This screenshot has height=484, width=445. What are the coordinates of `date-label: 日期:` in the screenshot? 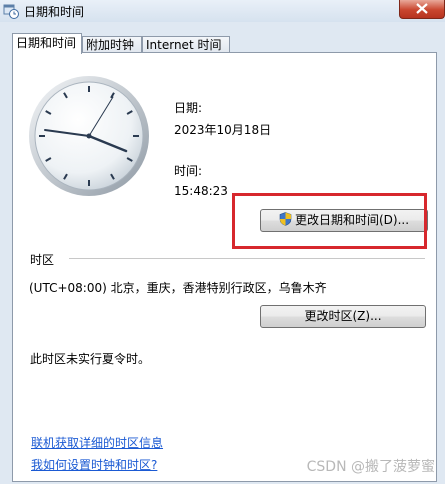 It's located at (188, 108).